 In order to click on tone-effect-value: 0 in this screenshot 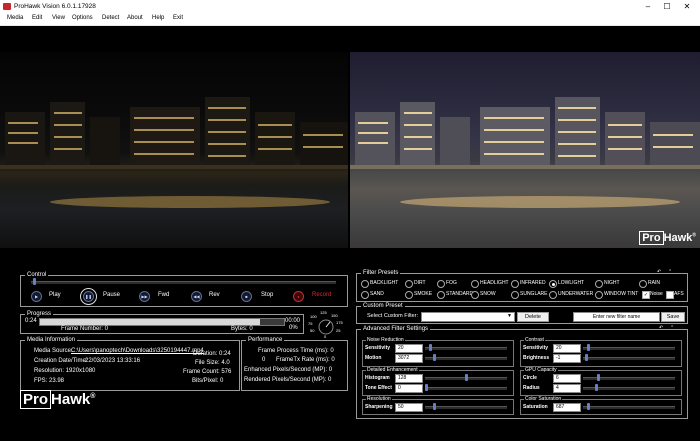, I will do `click(409, 388)`.